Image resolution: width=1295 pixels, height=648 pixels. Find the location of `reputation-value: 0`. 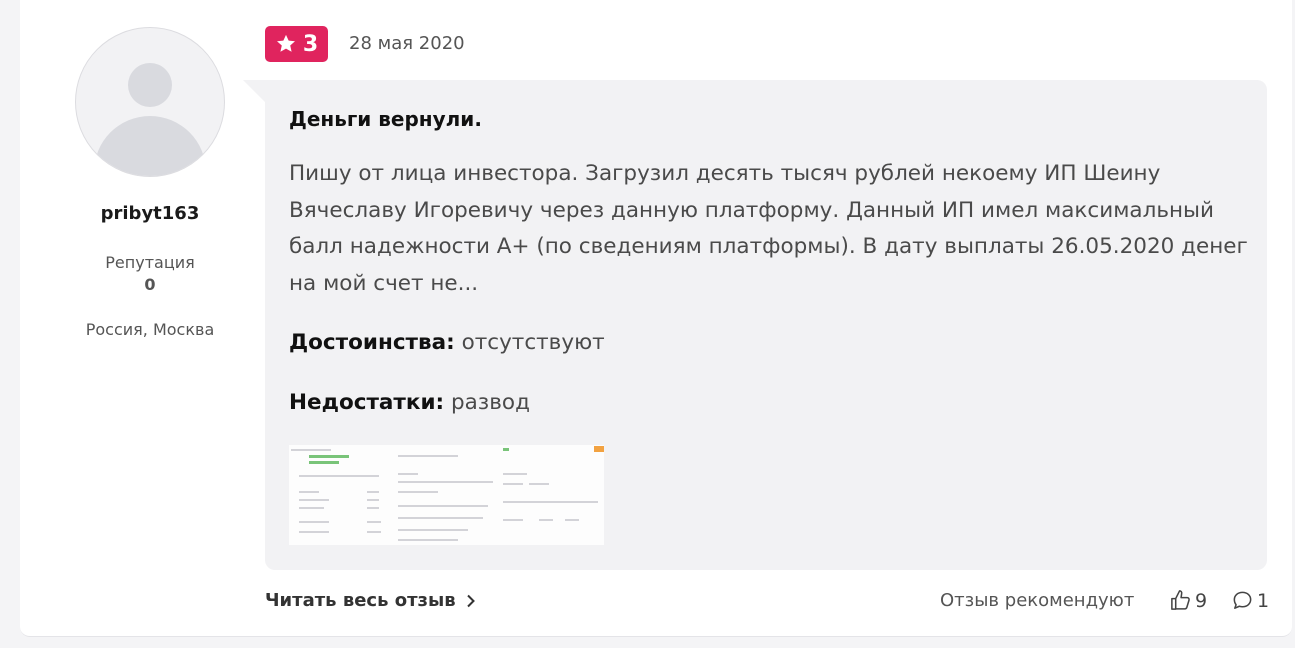

reputation-value: 0 is located at coordinates (150, 284).